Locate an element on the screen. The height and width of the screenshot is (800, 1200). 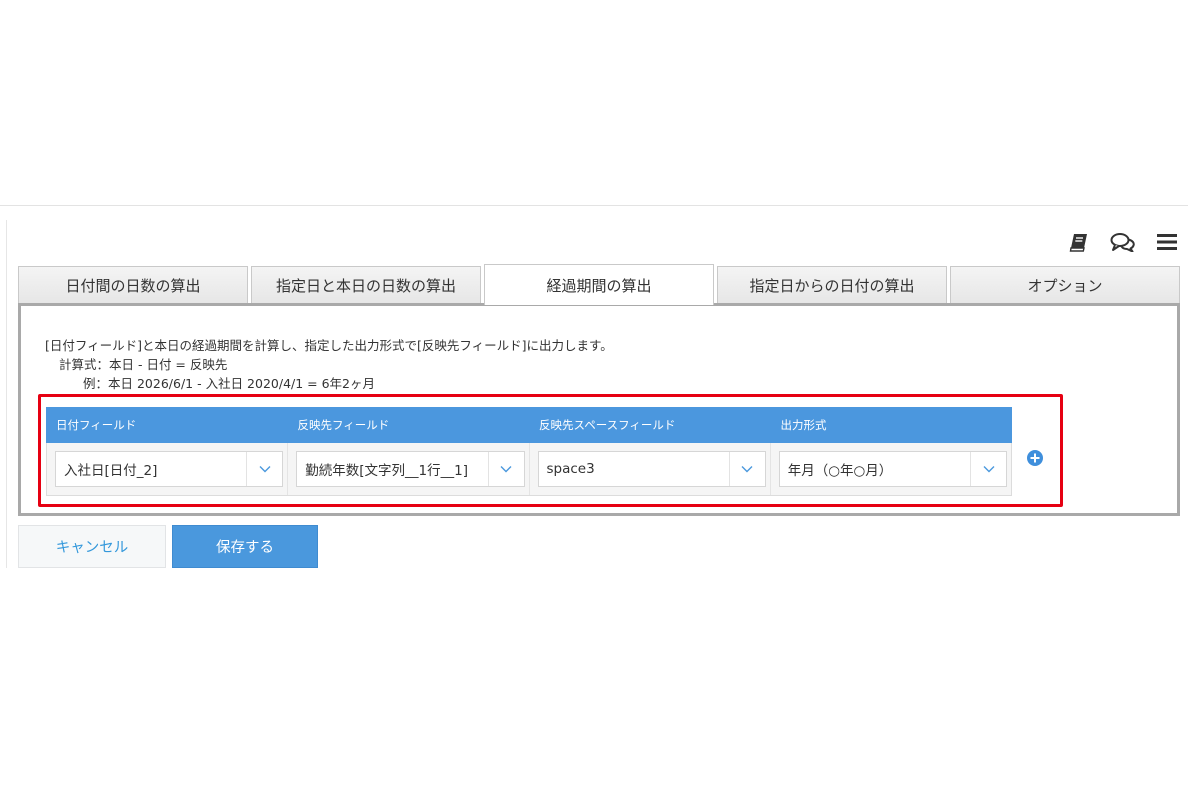
cell-target-field: 勤続年数[文字列__1行__1] is located at coordinates (409, 469).